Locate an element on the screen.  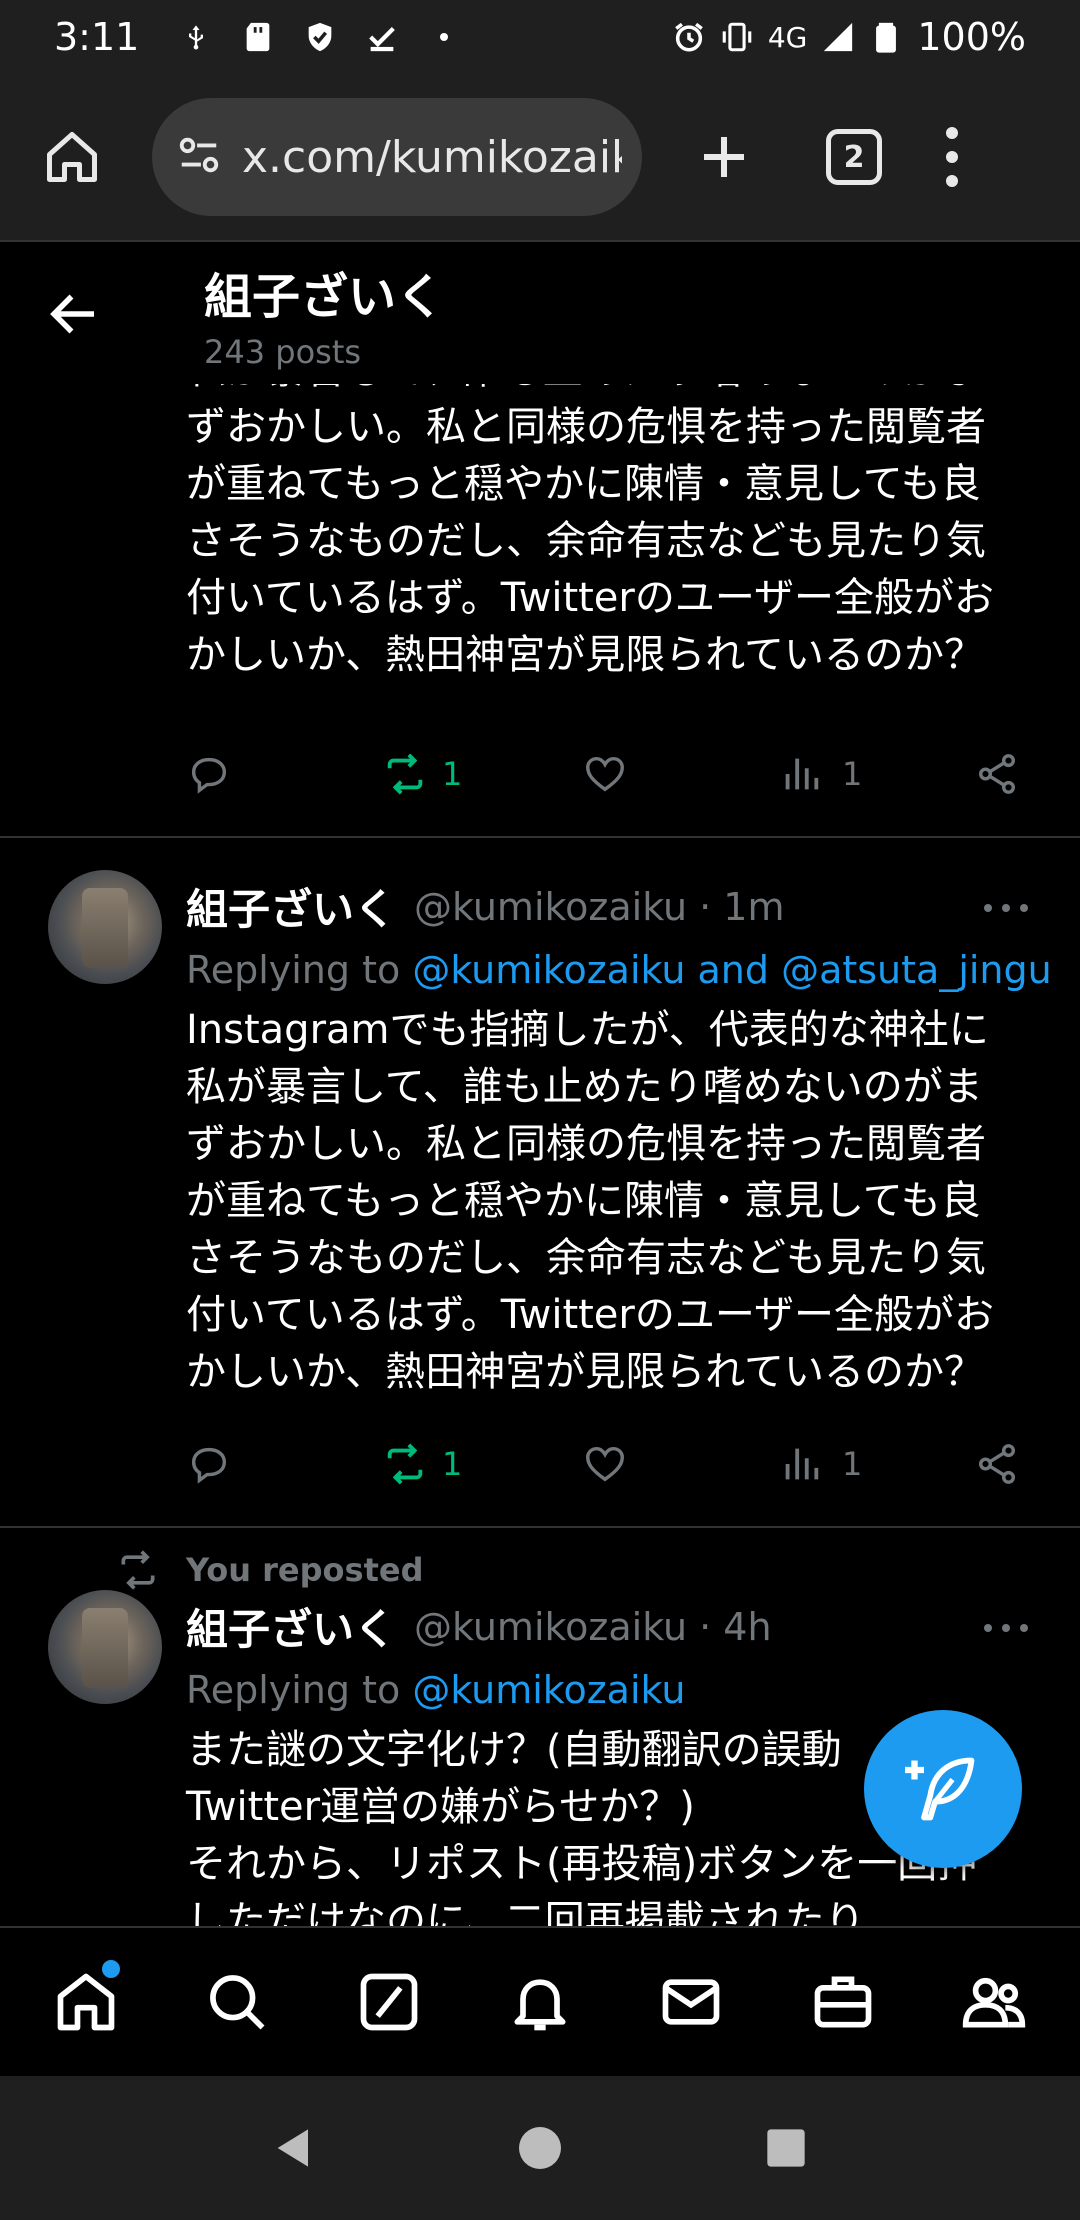
site-settings-icon is located at coordinates (199, 157).